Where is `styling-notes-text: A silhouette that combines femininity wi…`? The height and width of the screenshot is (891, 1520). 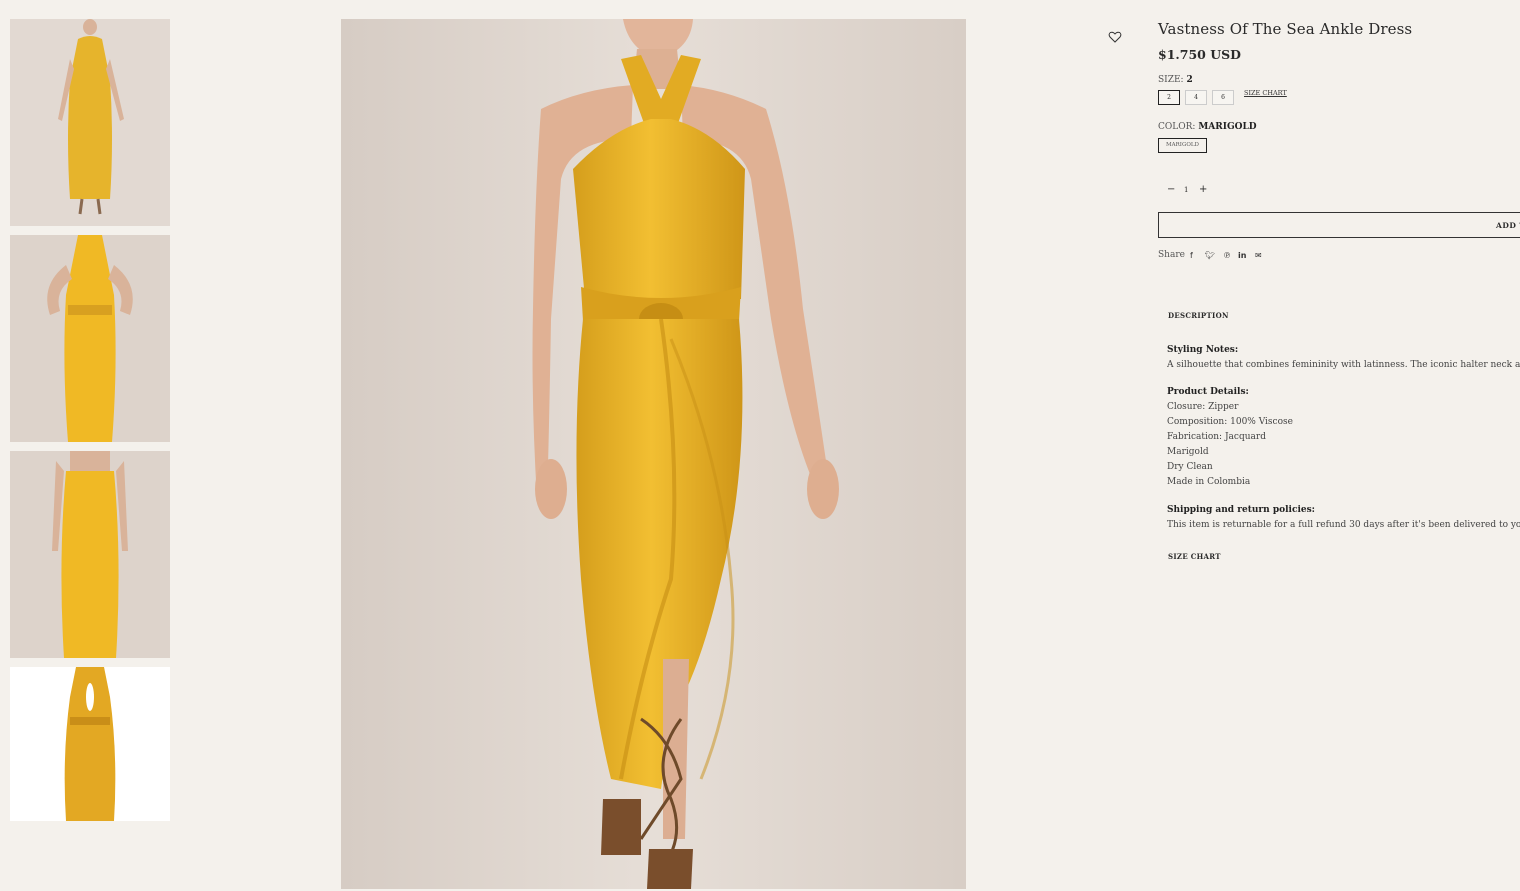 styling-notes-text: A silhouette that combines femininity wi… is located at coordinates (1343, 365).